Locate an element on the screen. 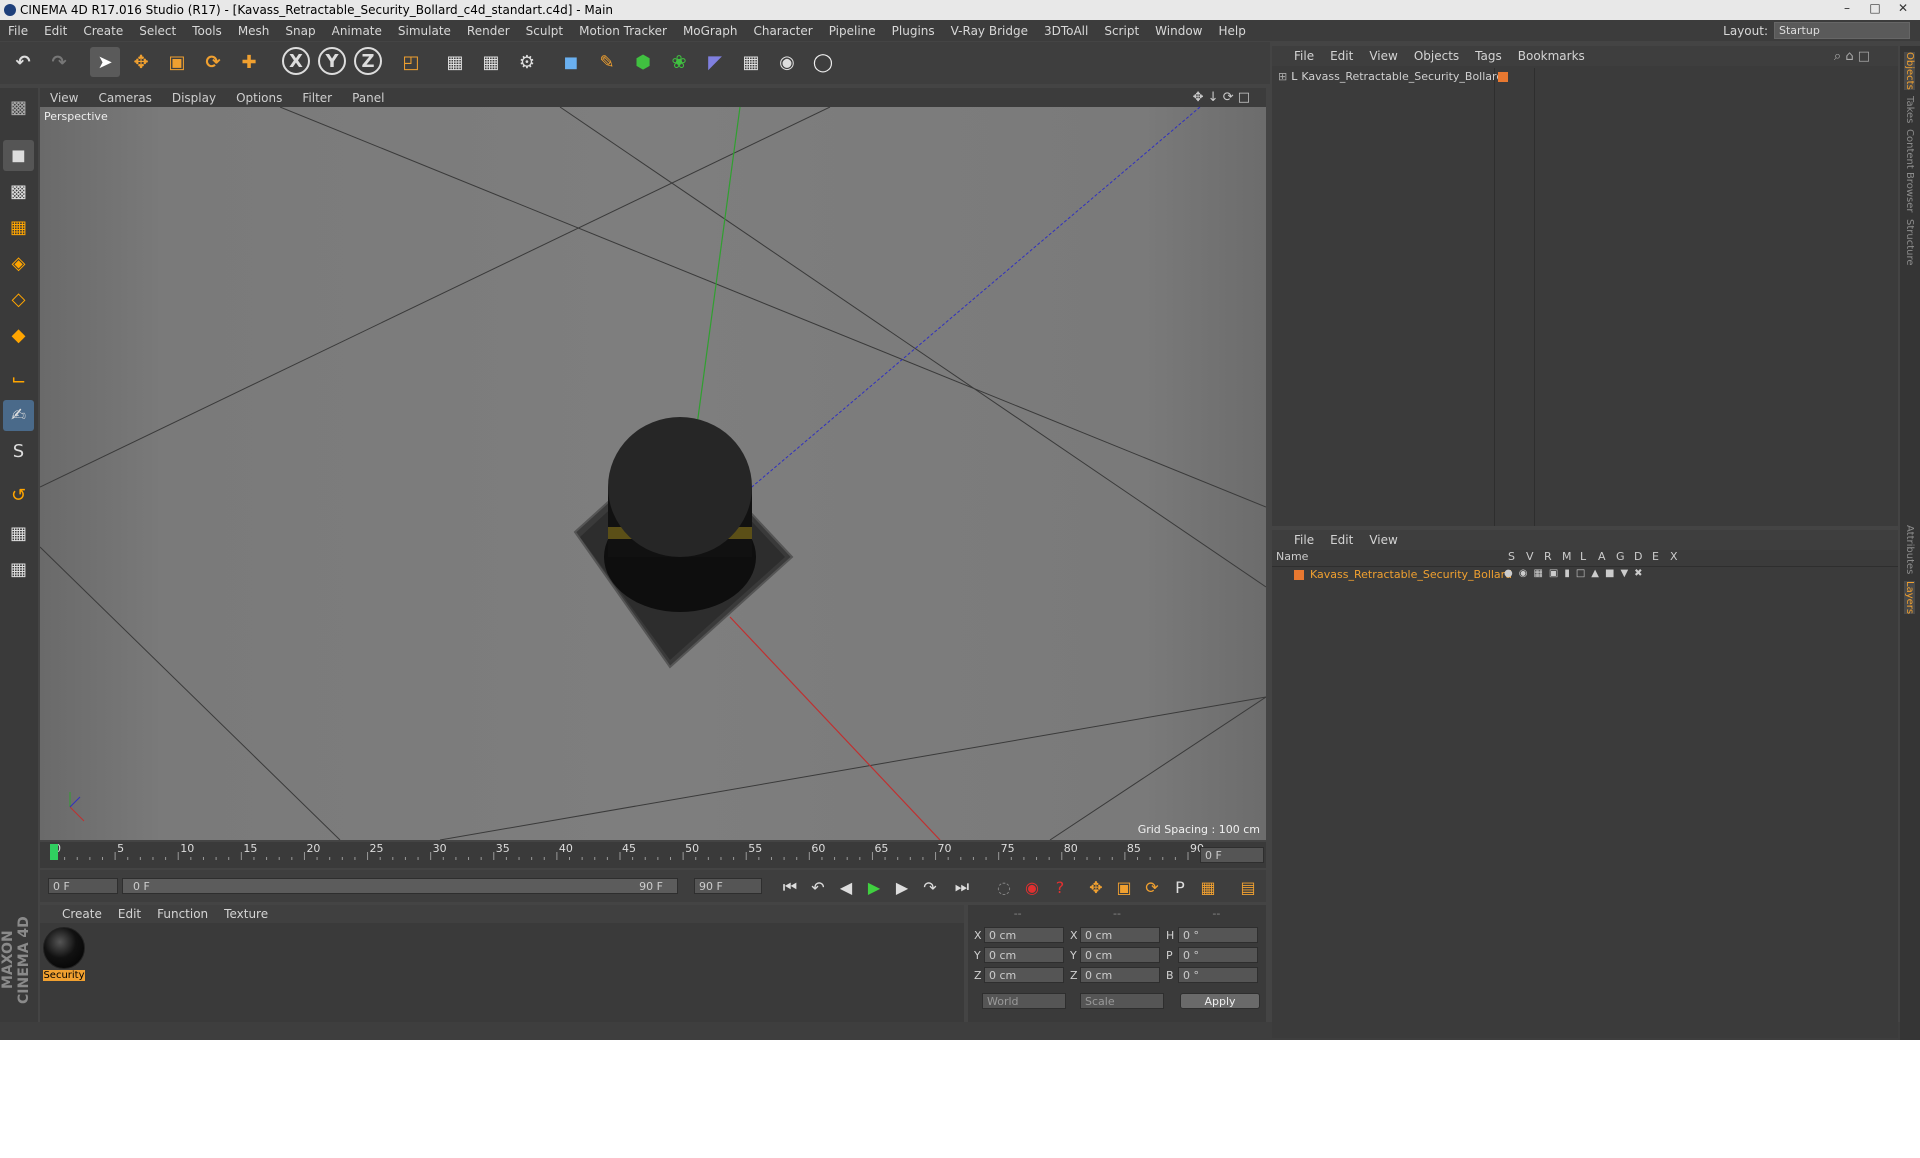 The width and height of the screenshot is (1920, 1158). previous-frame-icon: ◀ is located at coordinates (846, 887).